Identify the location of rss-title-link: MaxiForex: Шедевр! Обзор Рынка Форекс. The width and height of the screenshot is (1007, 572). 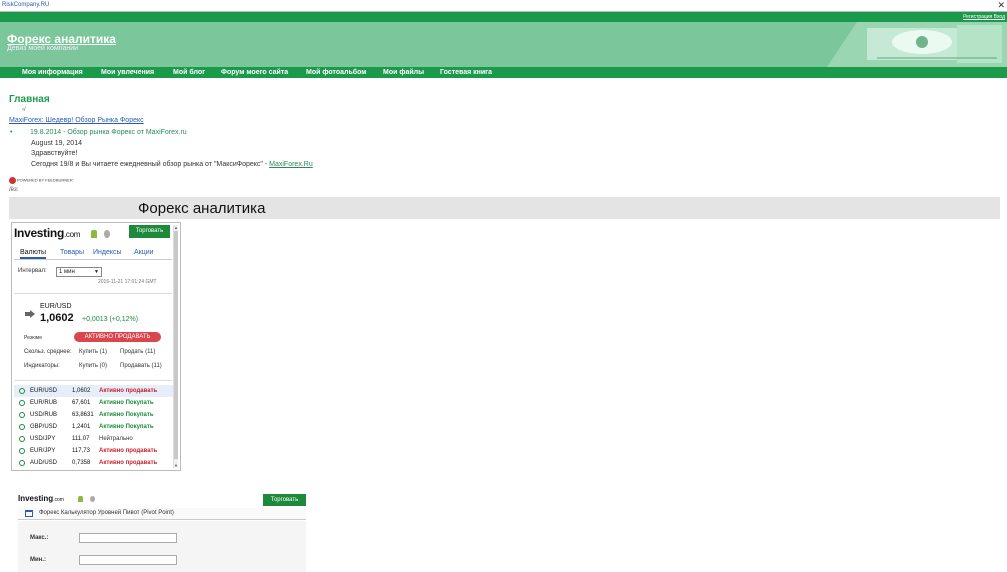
(76, 120).